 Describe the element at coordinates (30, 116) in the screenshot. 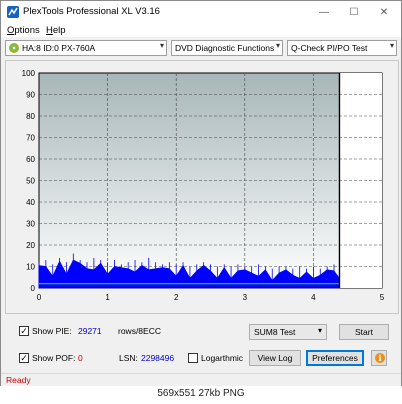

I see `y-tick-label: 80` at that location.